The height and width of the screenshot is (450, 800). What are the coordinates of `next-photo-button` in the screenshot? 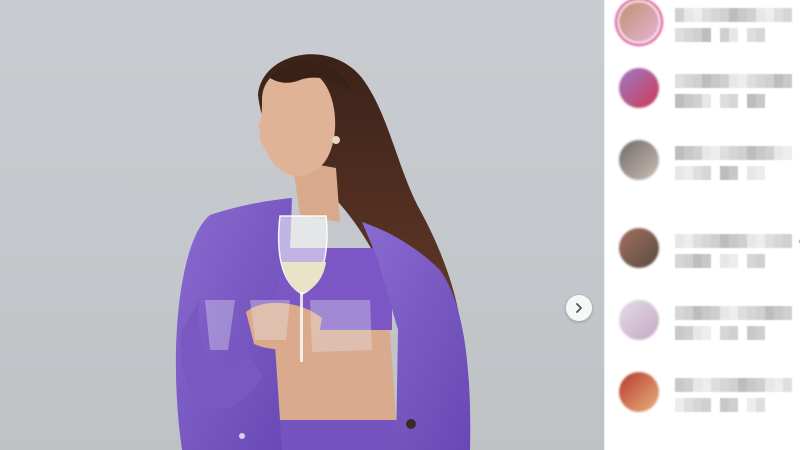 It's located at (579, 308).